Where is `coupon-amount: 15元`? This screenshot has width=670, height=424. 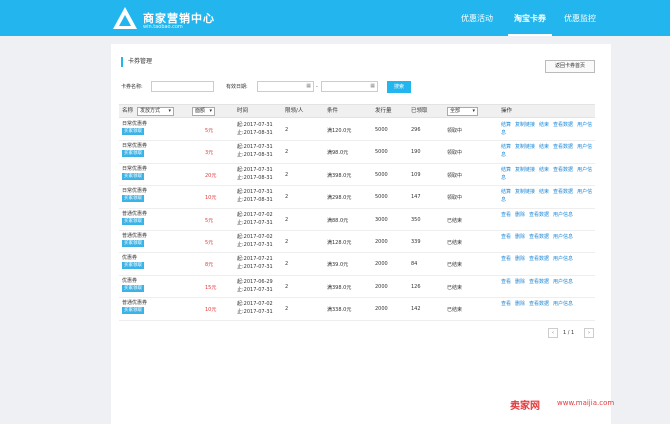 coupon-amount: 15元 is located at coordinates (211, 287).